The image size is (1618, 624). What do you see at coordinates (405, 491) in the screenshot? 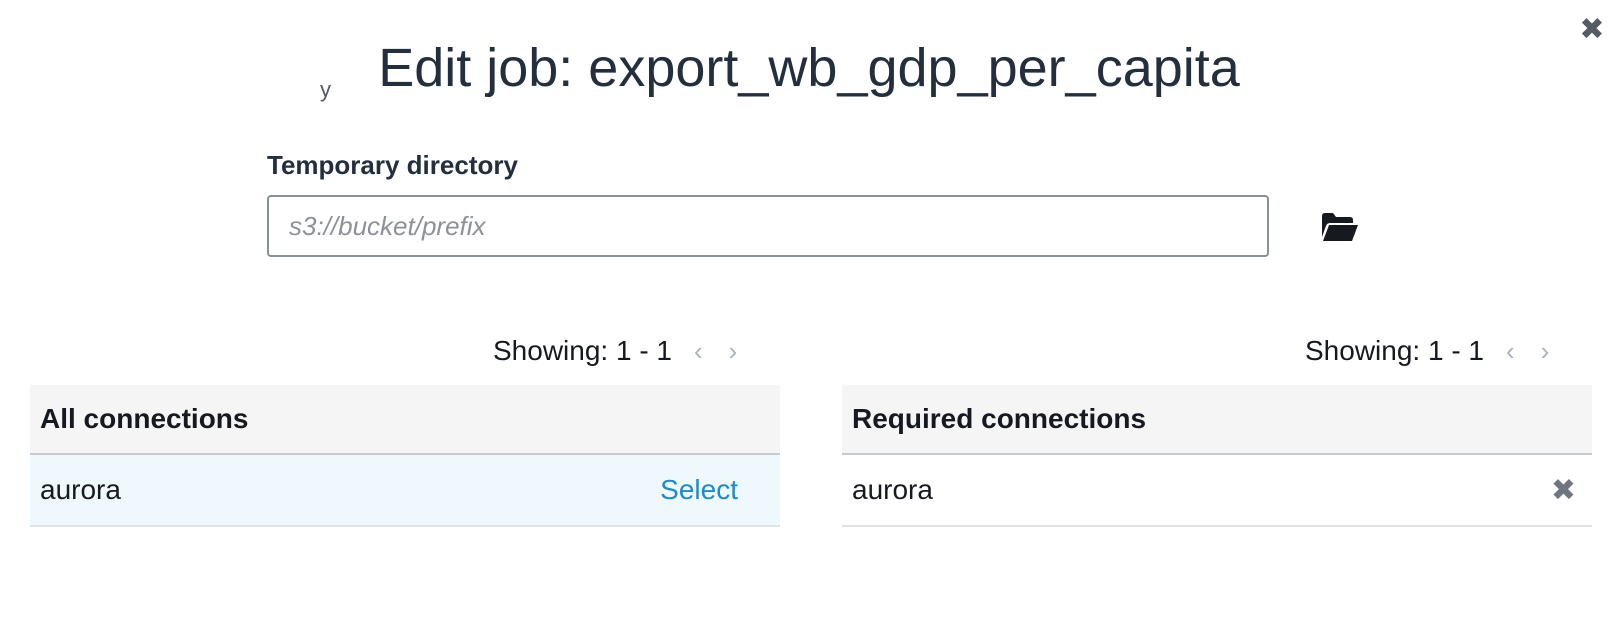
I see `table-row: aurora Select` at bounding box center [405, 491].